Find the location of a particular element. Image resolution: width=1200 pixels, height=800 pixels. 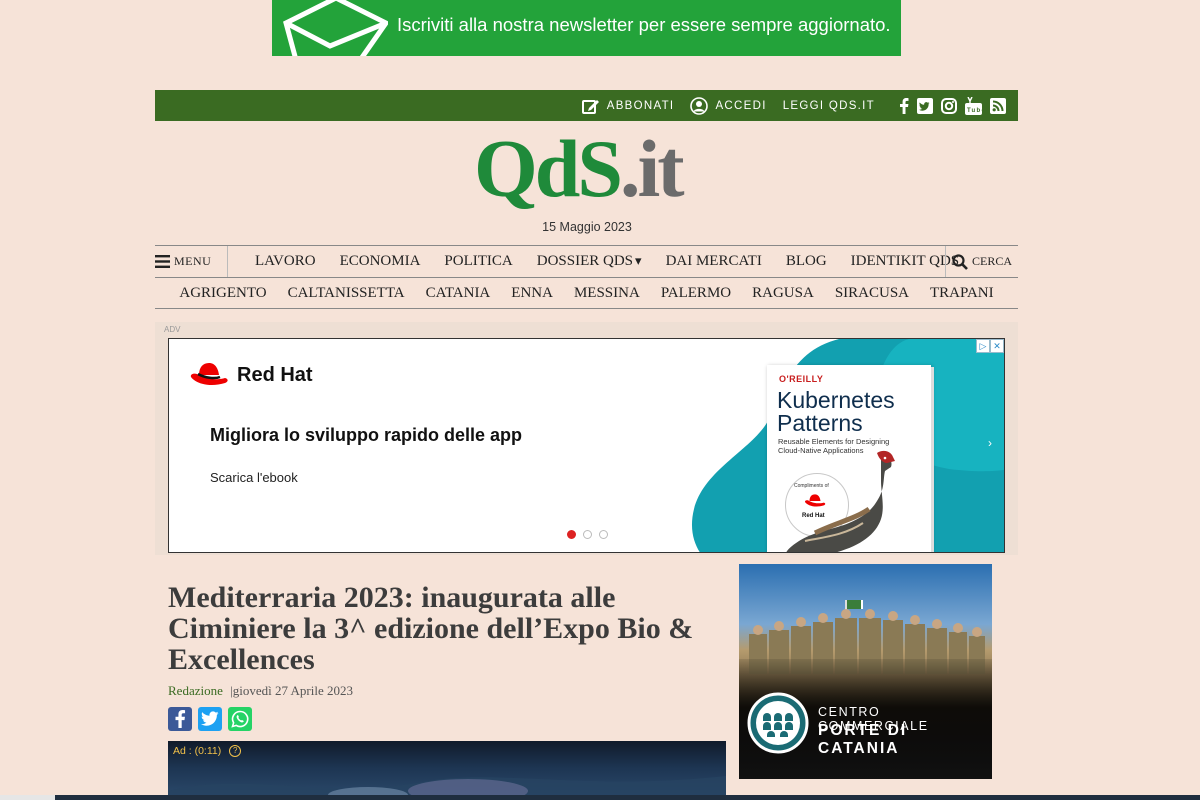

edit-icon is located at coordinates (590, 106).